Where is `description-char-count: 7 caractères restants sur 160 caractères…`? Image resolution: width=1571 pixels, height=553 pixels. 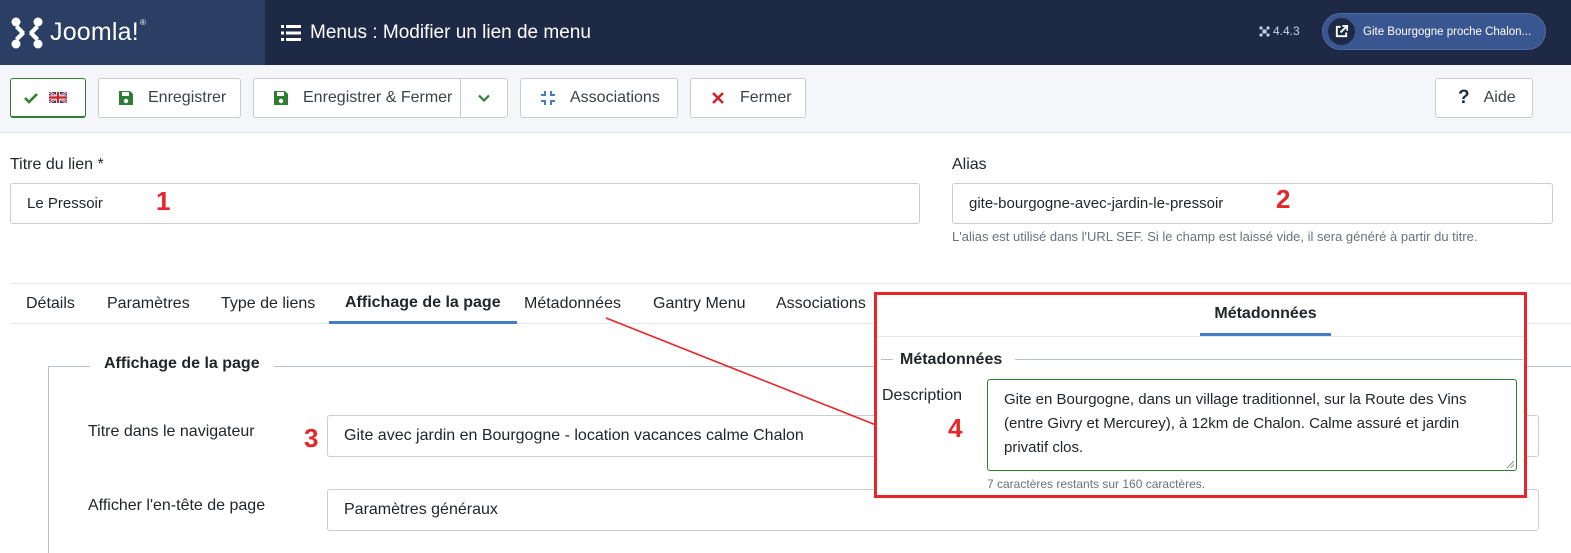
description-char-count: 7 caractères restants sur 160 caractères… is located at coordinates (1096, 484).